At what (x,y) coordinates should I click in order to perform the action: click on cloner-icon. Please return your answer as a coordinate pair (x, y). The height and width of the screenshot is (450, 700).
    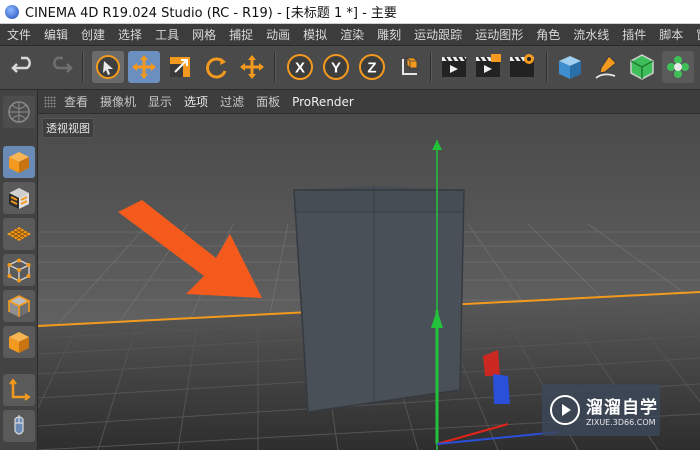
    Looking at the image, I should click on (678, 67).